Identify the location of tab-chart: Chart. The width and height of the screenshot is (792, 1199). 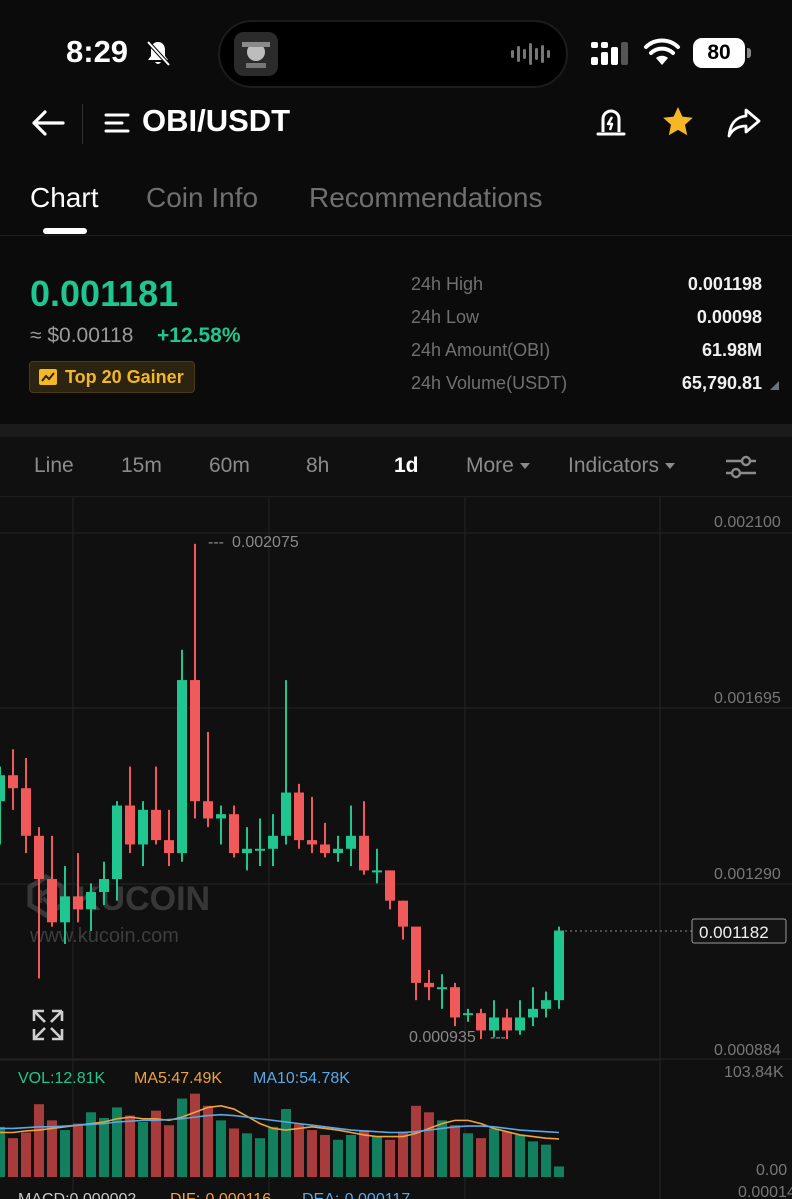
(64, 198).